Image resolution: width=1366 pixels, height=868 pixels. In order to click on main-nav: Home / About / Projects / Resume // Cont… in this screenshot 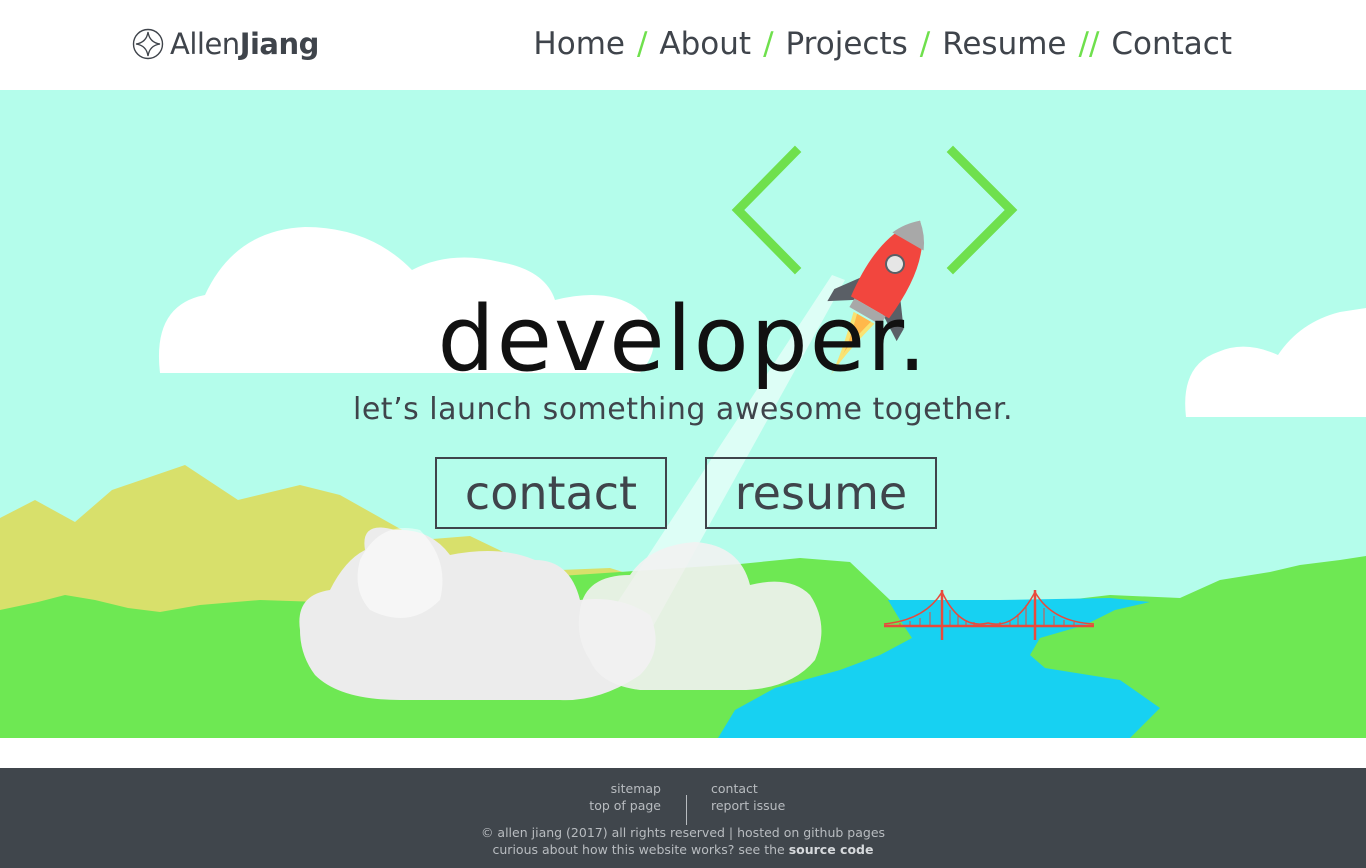, I will do `click(882, 44)`.